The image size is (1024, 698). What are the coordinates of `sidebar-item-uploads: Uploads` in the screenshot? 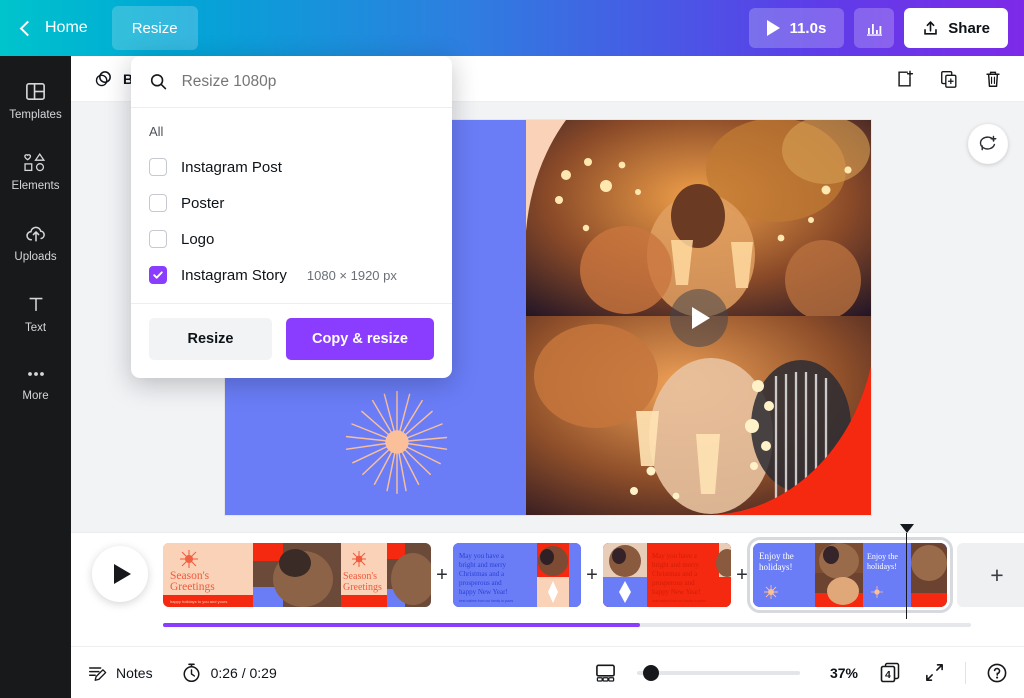 It's located at (35, 242).